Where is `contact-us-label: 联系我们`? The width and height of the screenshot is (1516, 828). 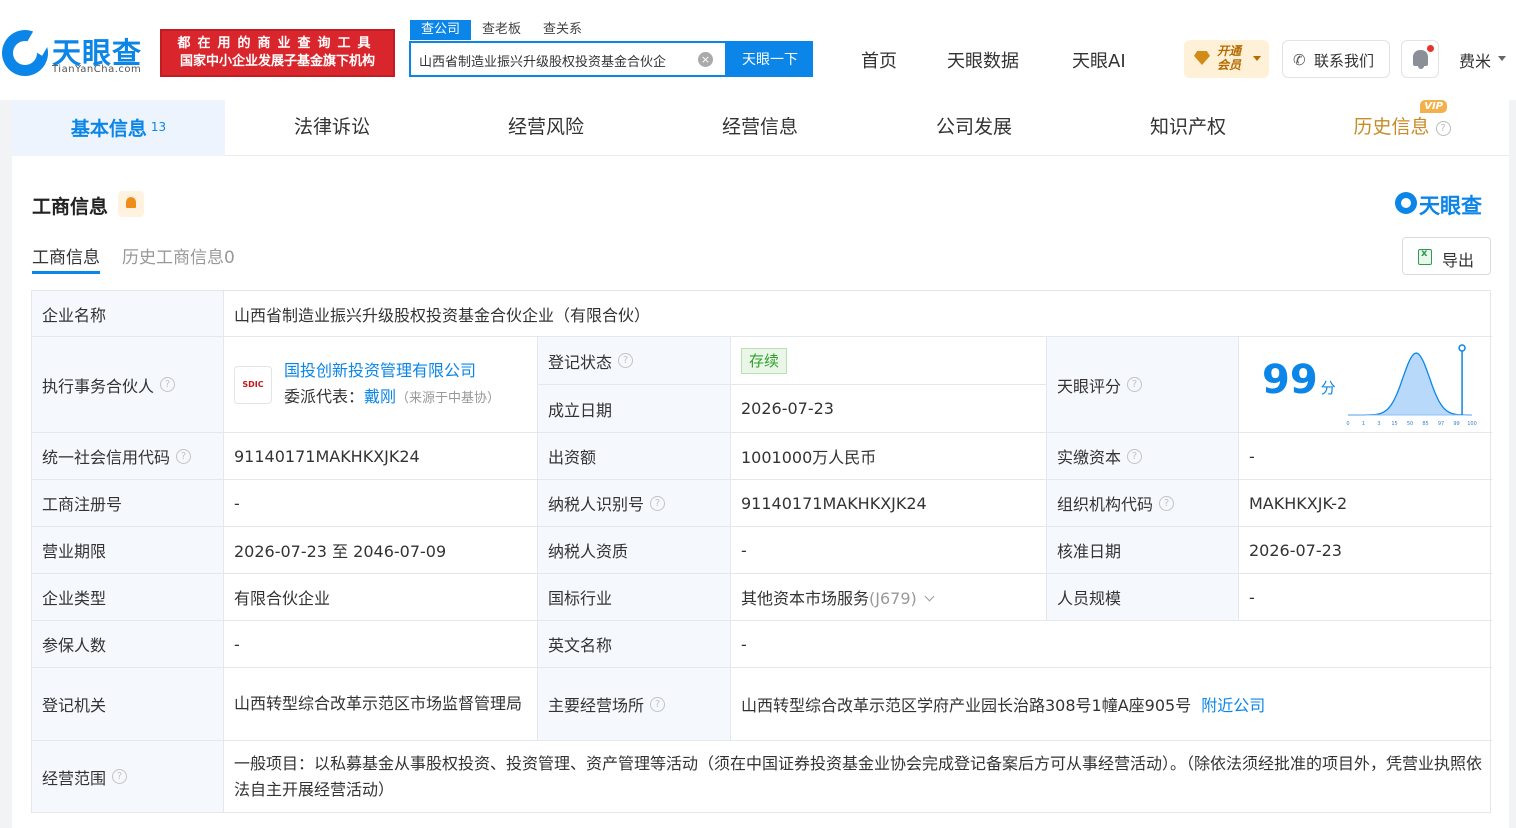 contact-us-label: 联系我们 is located at coordinates (1344, 61).